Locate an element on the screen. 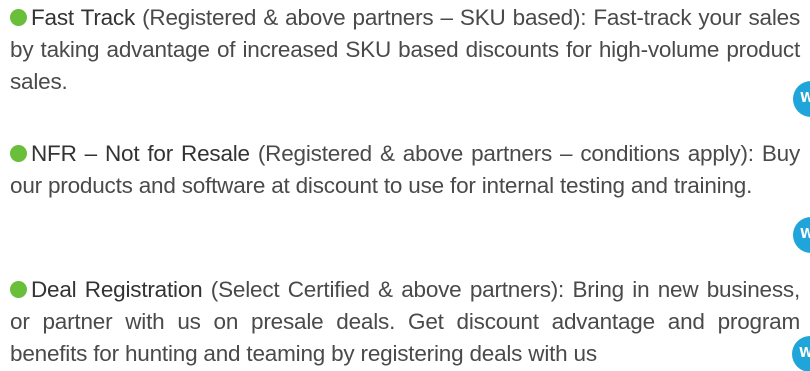  benefit-title: NFR – Not for Resale is located at coordinates (140, 153).